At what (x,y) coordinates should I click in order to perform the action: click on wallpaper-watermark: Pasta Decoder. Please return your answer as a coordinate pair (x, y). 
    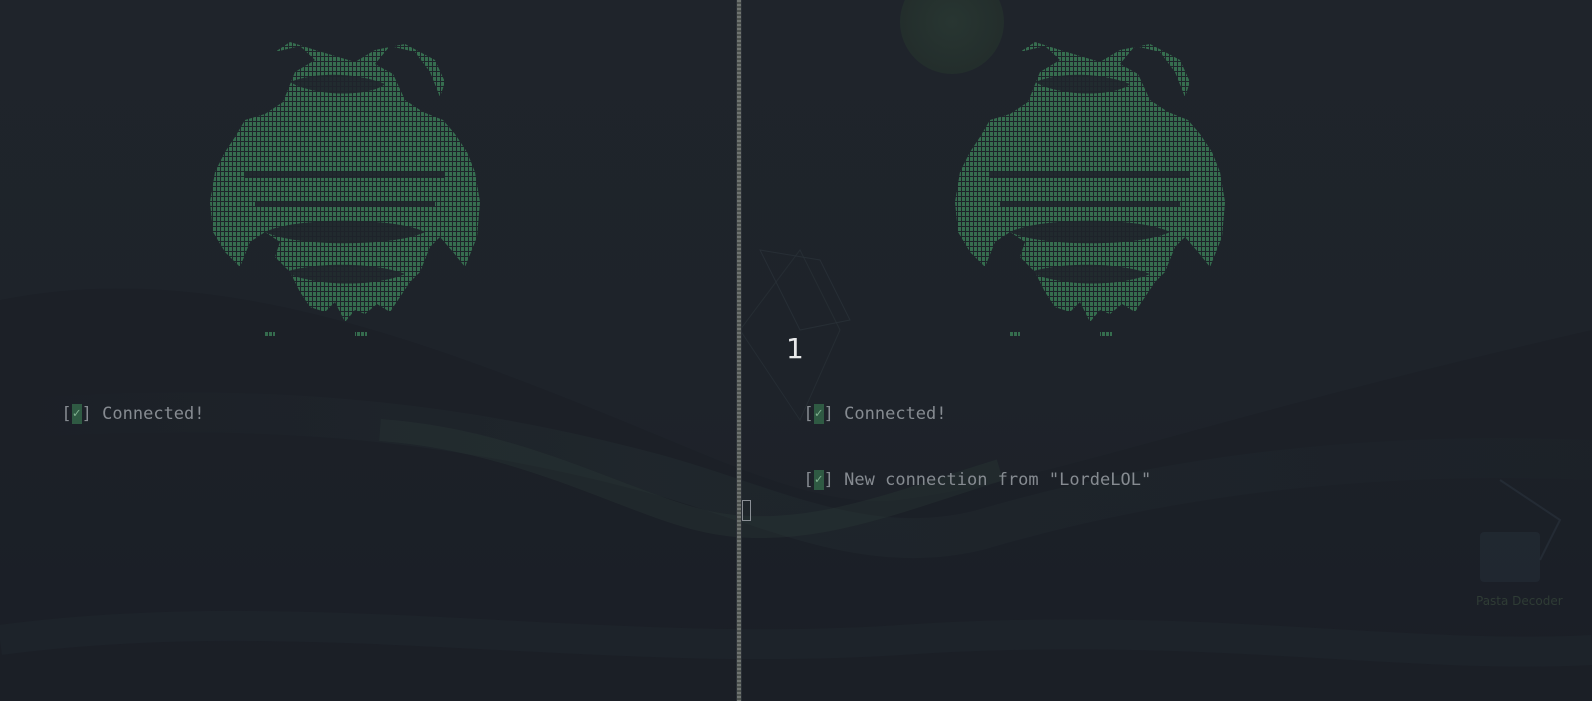
    Looking at the image, I should click on (1519, 601).